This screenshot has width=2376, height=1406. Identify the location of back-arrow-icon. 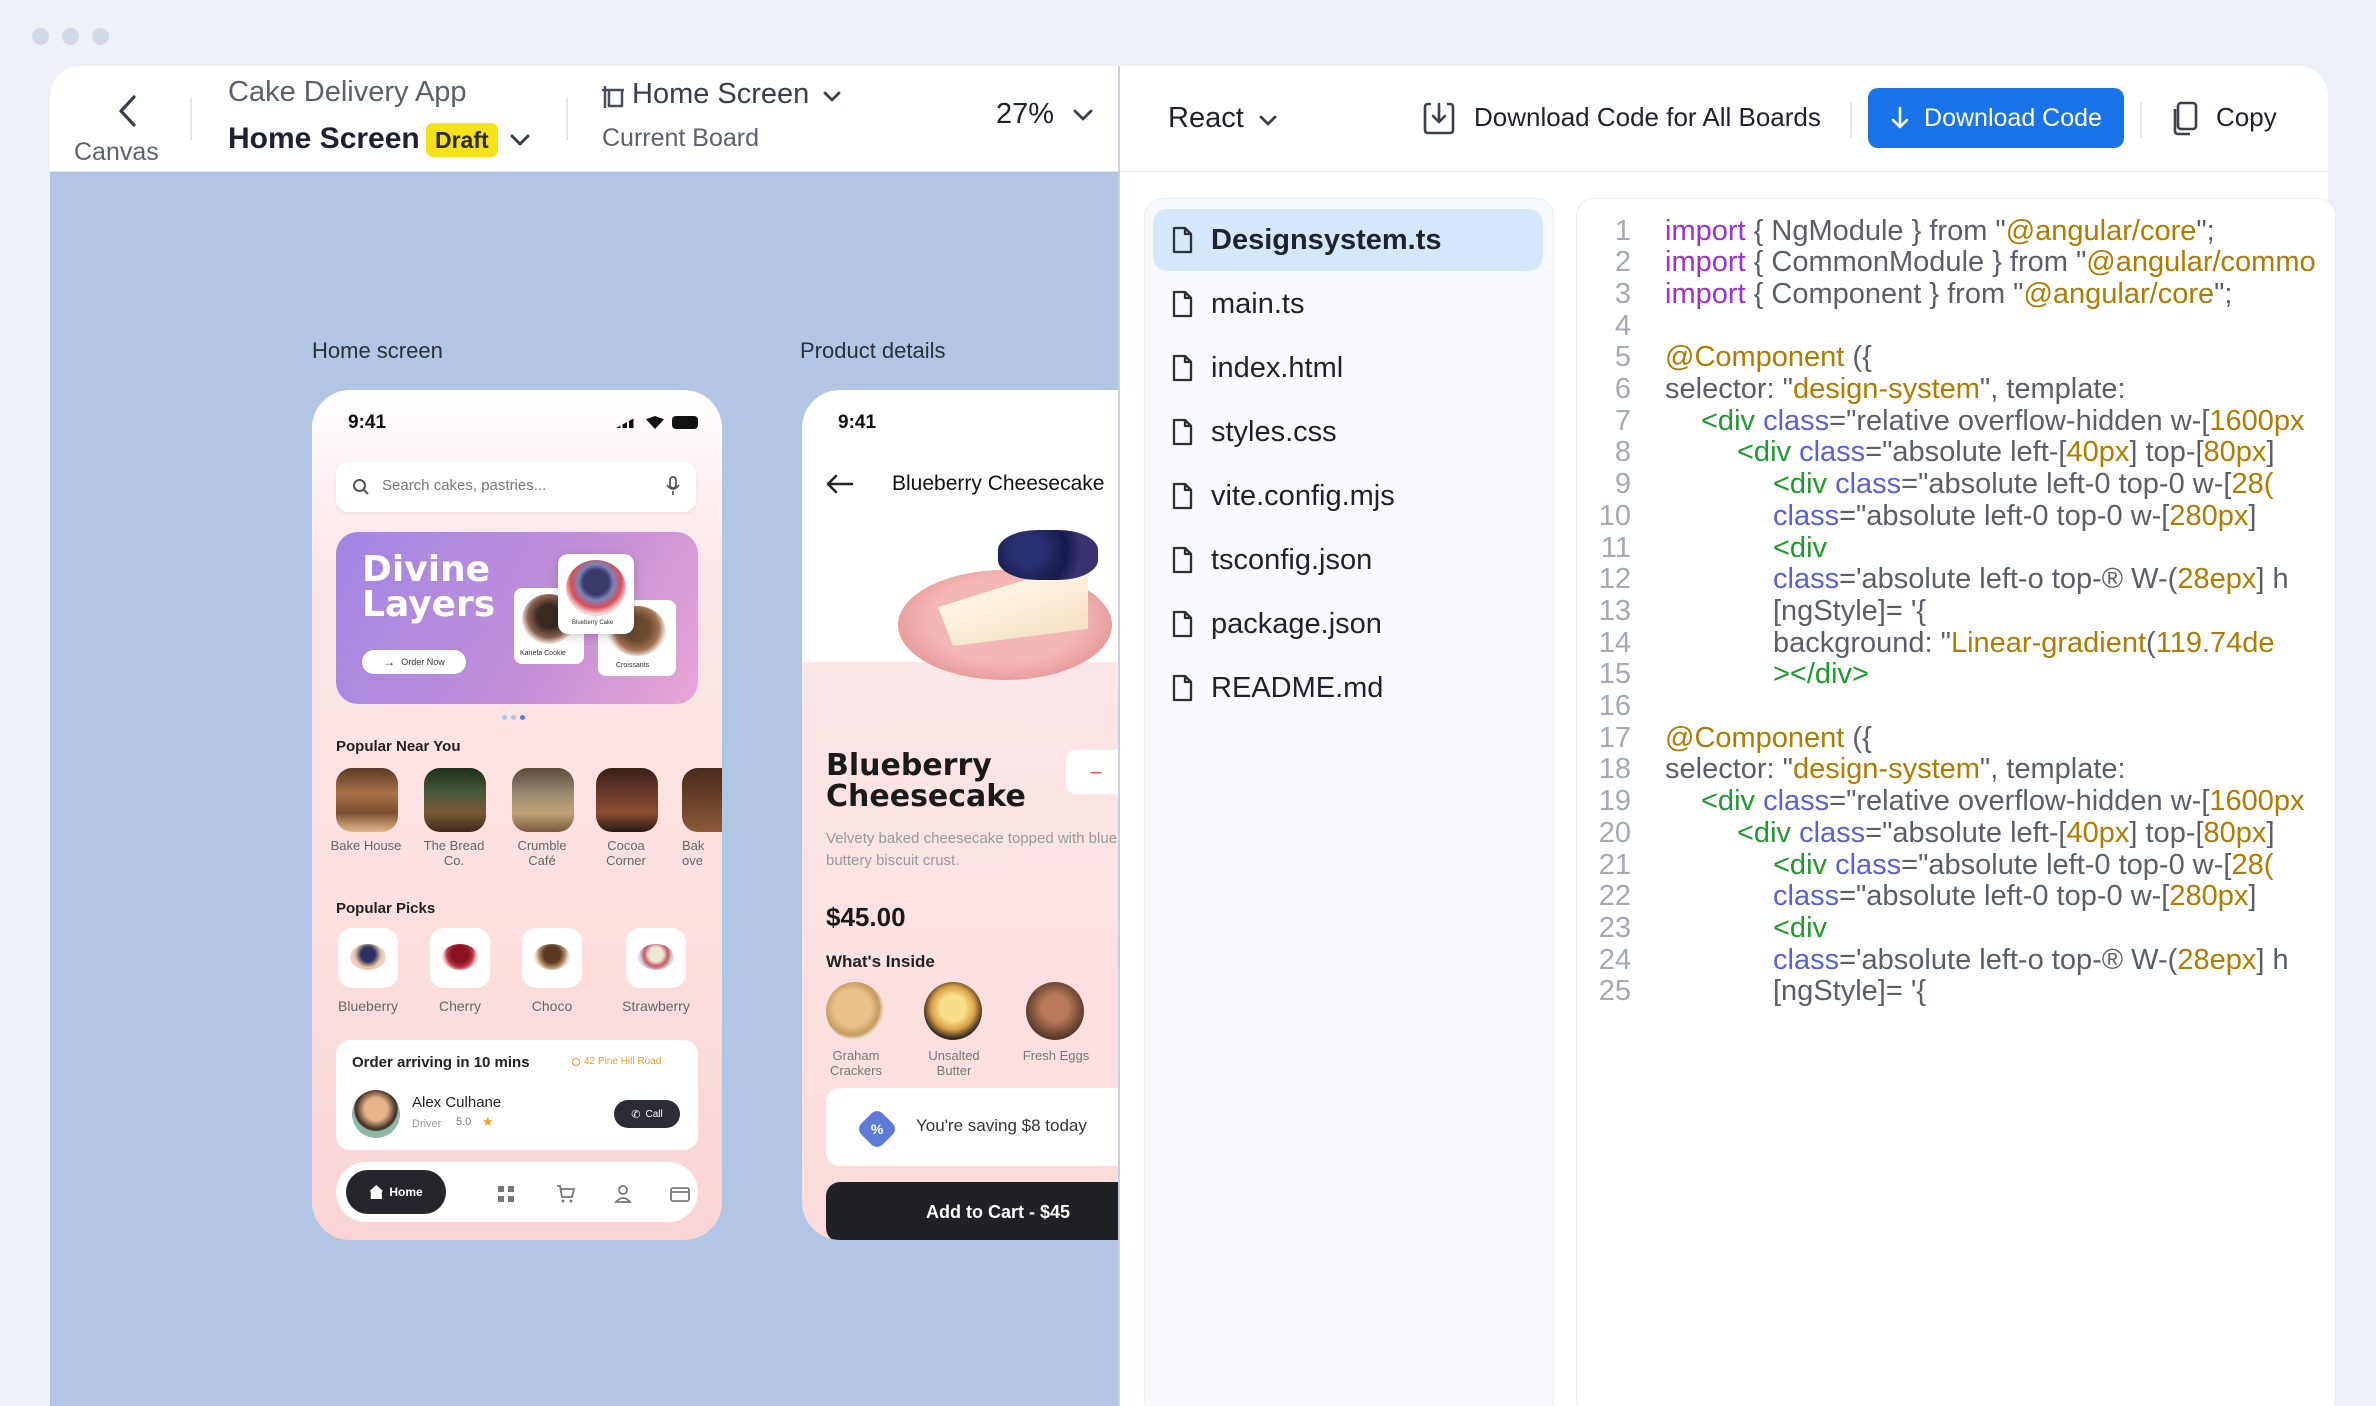
(840, 484).